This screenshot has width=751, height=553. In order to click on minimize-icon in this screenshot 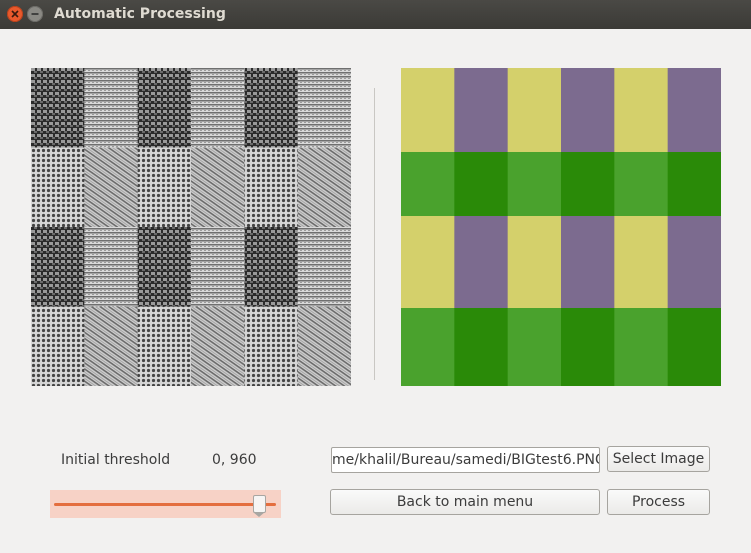, I will do `click(35, 14)`.